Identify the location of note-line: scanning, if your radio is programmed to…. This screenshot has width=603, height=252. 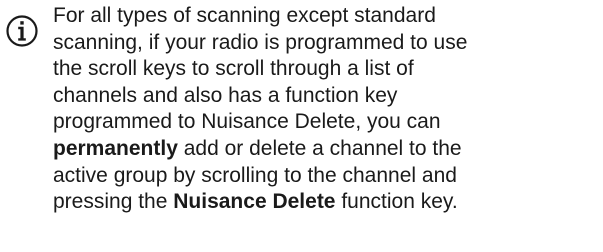
(260, 42).